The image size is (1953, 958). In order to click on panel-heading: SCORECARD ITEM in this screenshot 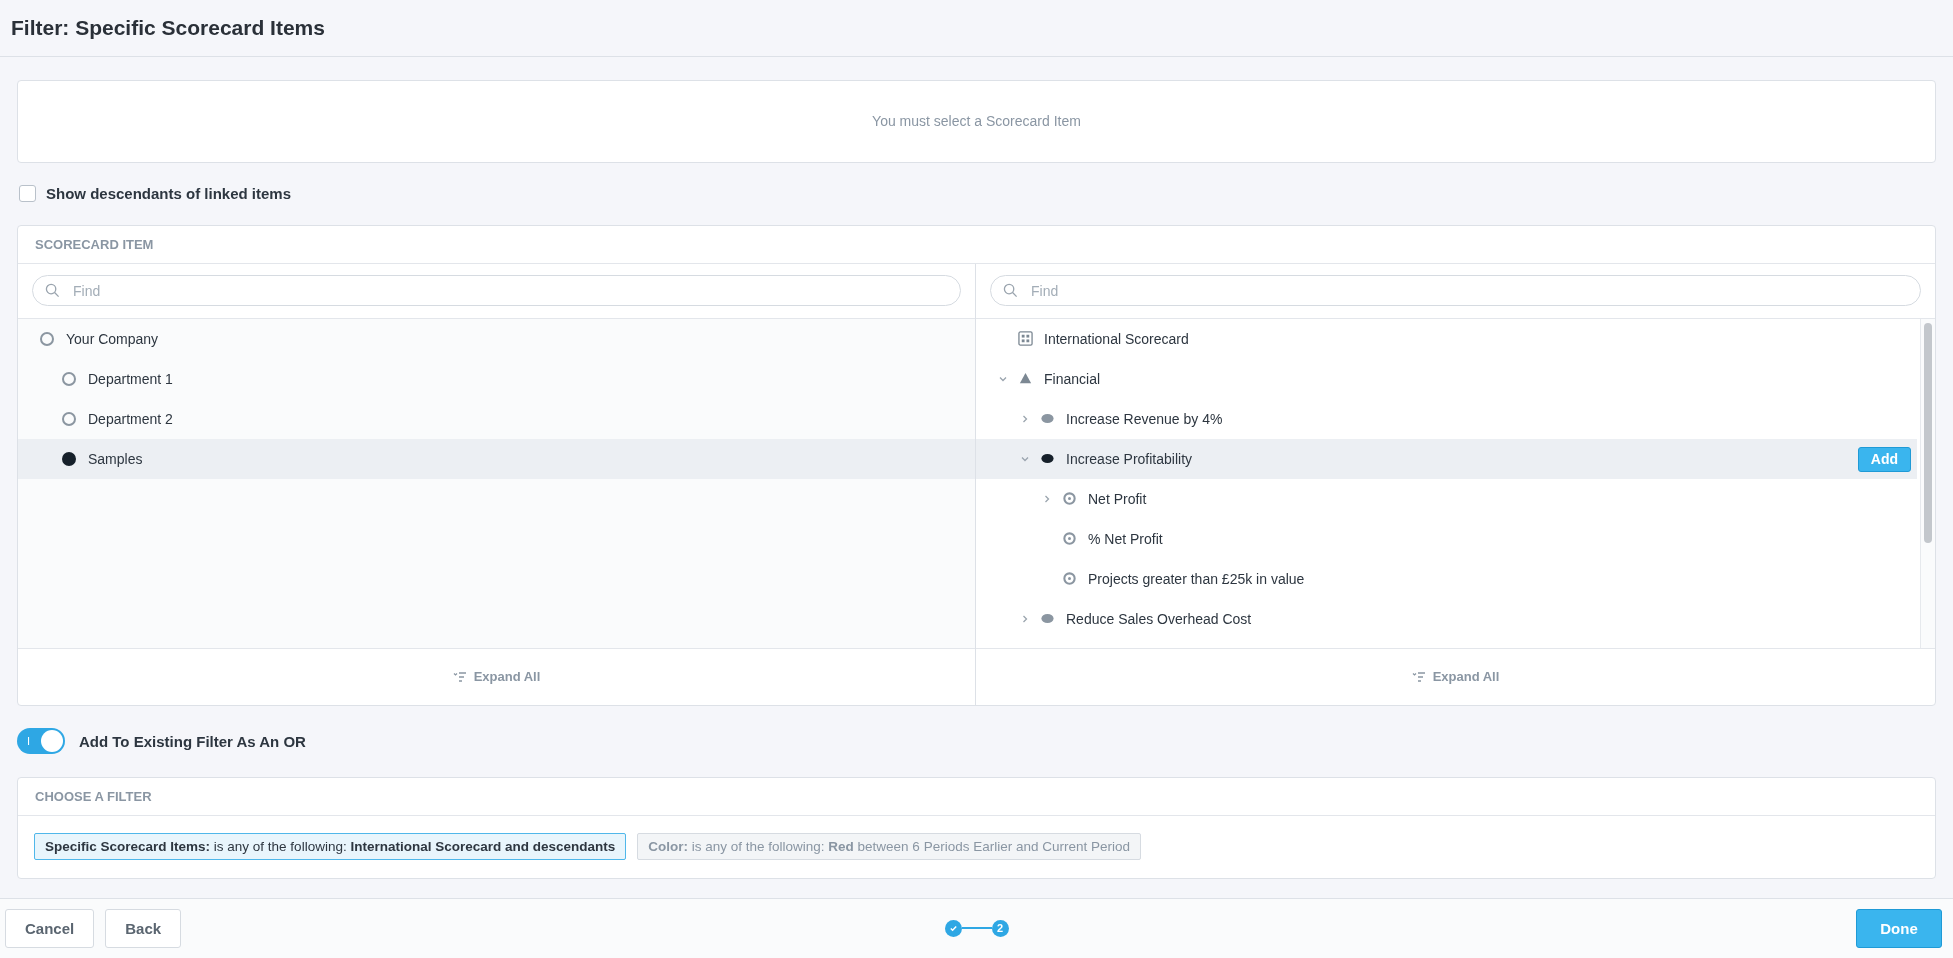, I will do `click(94, 244)`.